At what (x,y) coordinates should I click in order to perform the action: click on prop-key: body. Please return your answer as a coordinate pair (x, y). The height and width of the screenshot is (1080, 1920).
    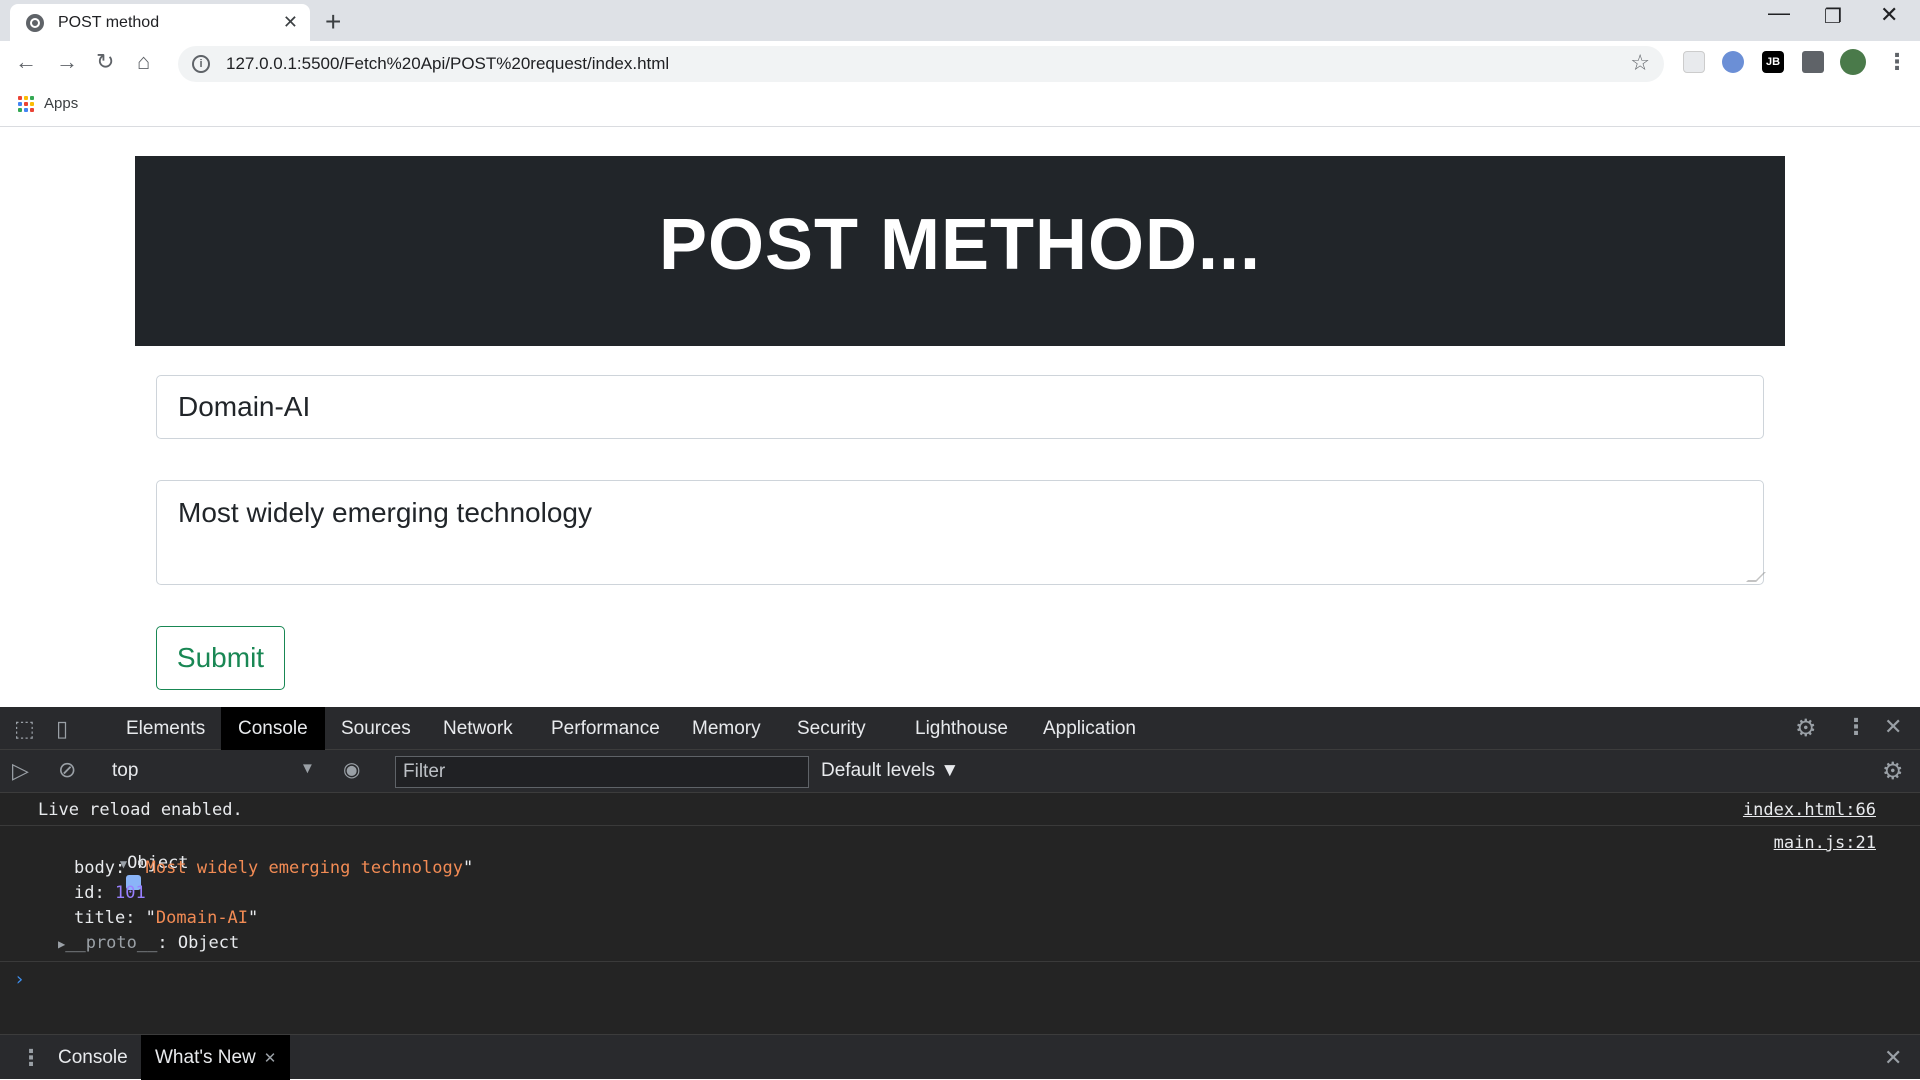
    Looking at the image, I should click on (94, 868).